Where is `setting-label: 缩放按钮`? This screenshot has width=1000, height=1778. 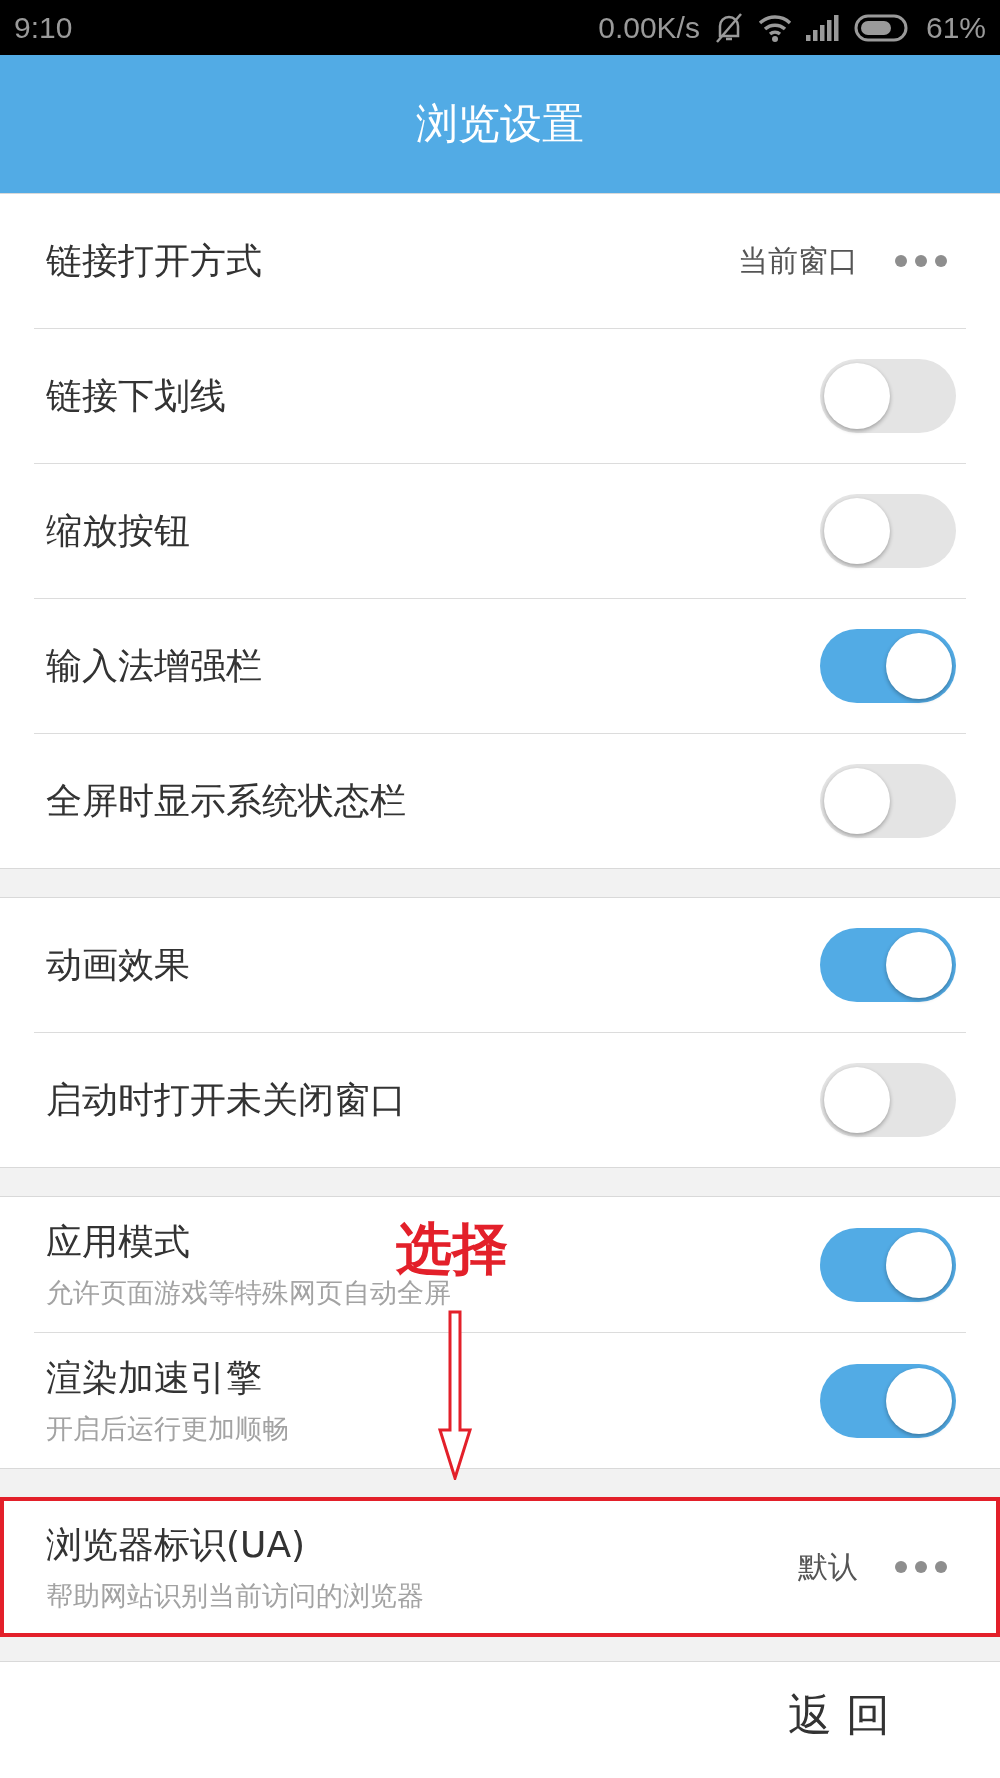
setting-label: 缩放按钮 is located at coordinates (118, 530).